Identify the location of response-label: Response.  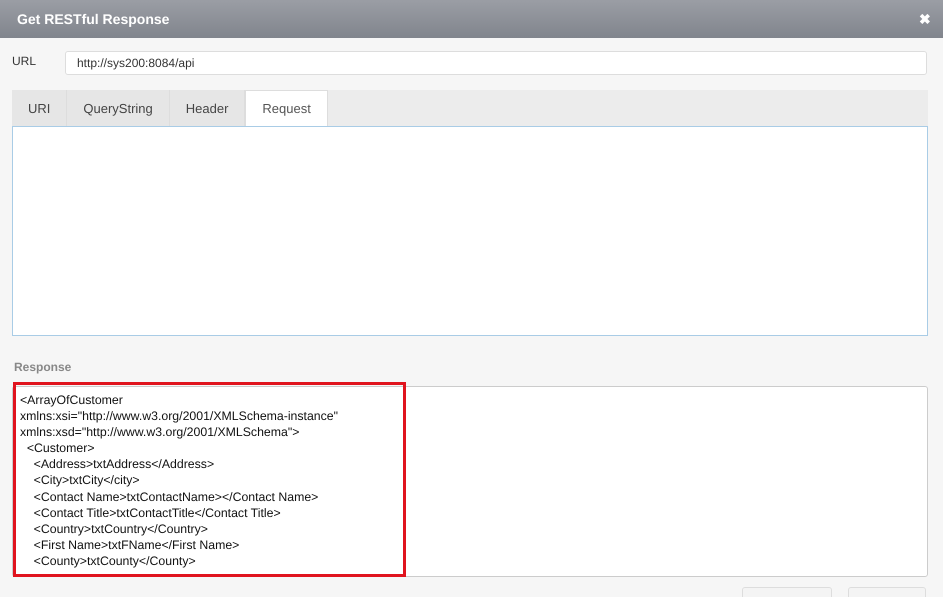
(43, 367).